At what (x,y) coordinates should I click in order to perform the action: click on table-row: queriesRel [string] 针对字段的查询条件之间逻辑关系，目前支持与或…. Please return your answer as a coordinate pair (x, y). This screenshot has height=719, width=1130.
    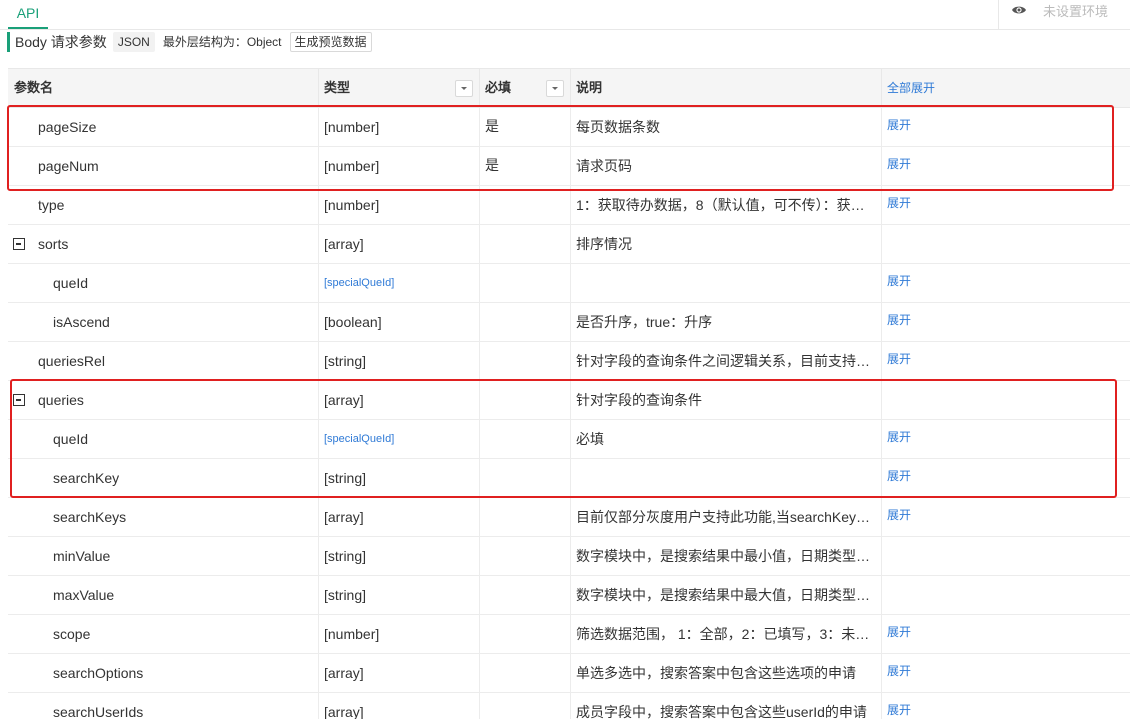
    Looking at the image, I should click on (569, 361).